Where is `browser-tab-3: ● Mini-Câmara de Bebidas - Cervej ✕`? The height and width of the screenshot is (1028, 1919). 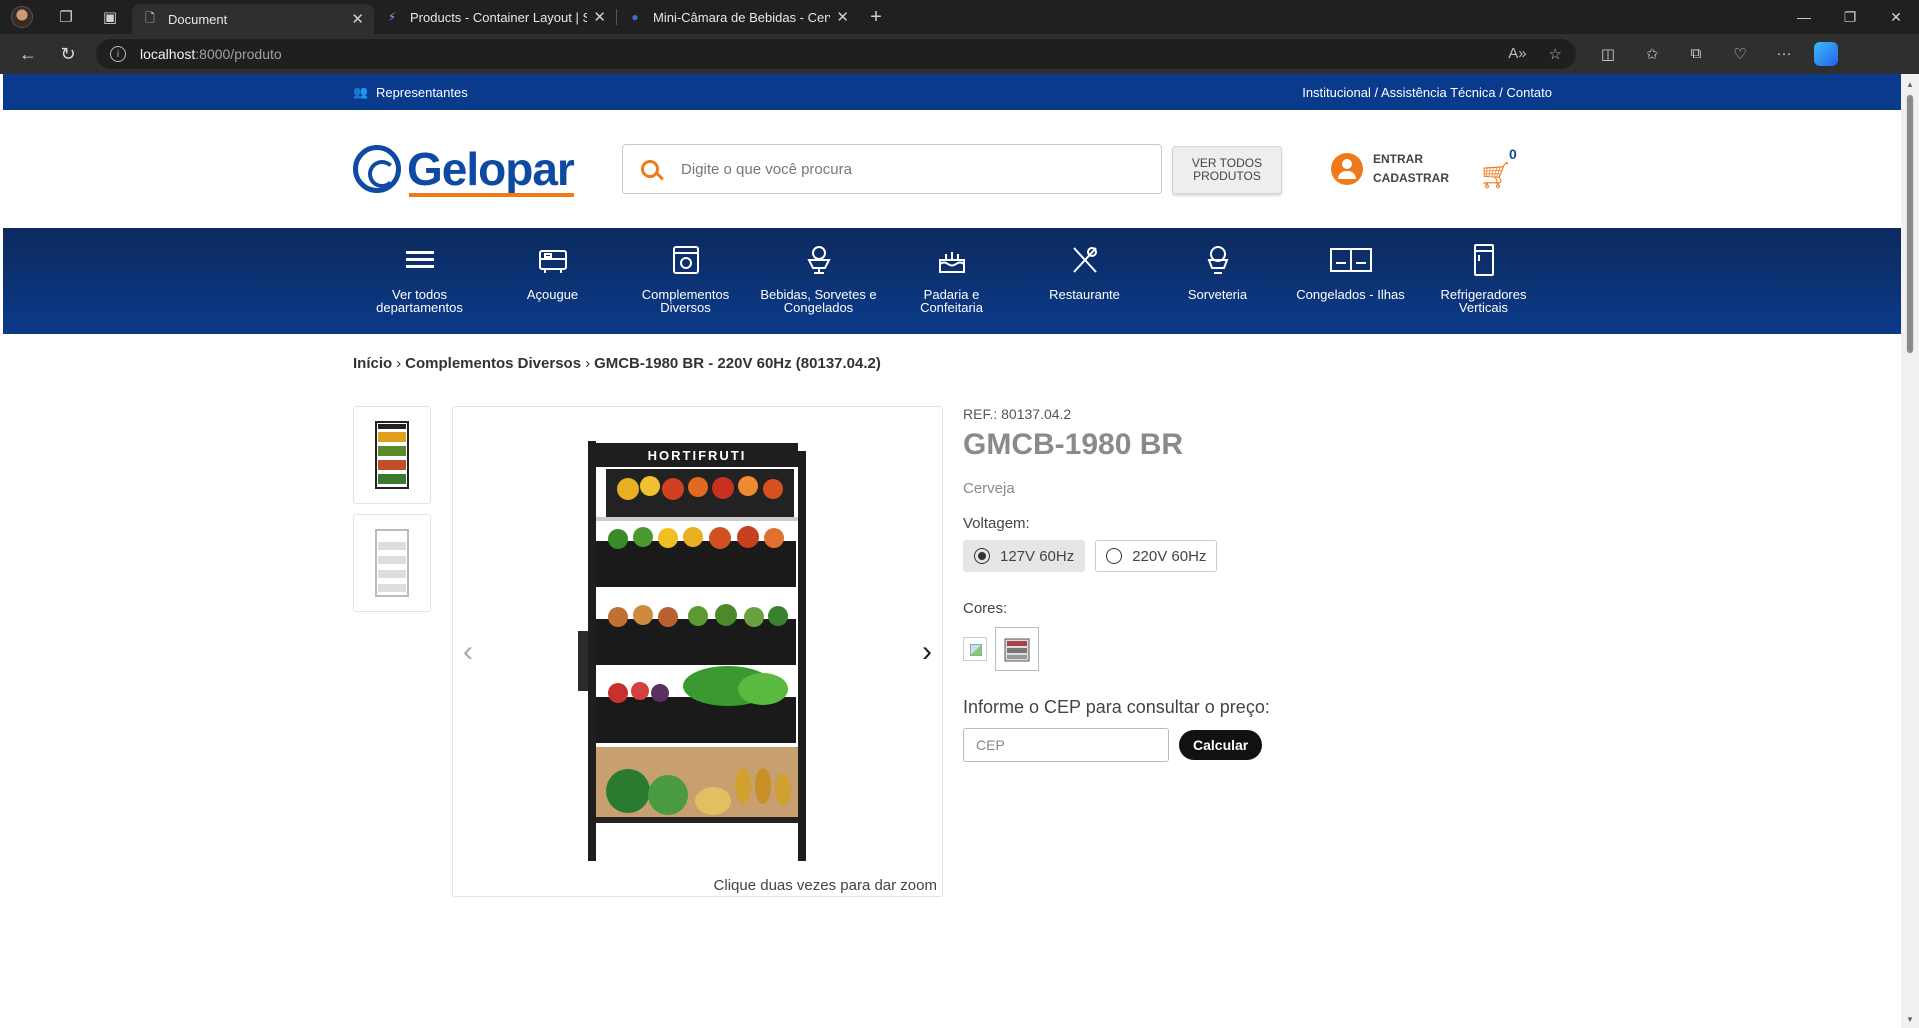 browser-tab-3: ● Mini-Câmara de Bebidas - Cervej ✕ is located at coordinates (738, 17).